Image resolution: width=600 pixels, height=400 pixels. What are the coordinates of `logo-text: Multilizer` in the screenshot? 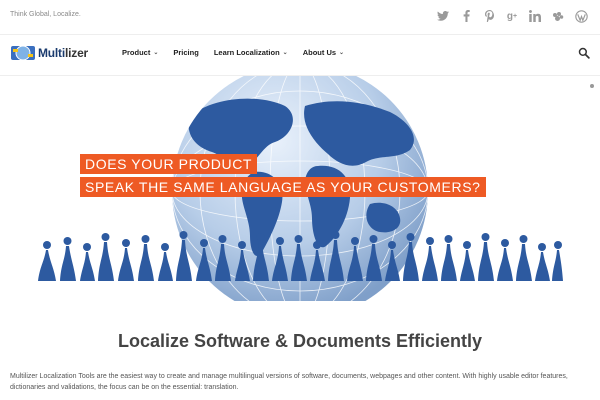 It's located at (63, 53).